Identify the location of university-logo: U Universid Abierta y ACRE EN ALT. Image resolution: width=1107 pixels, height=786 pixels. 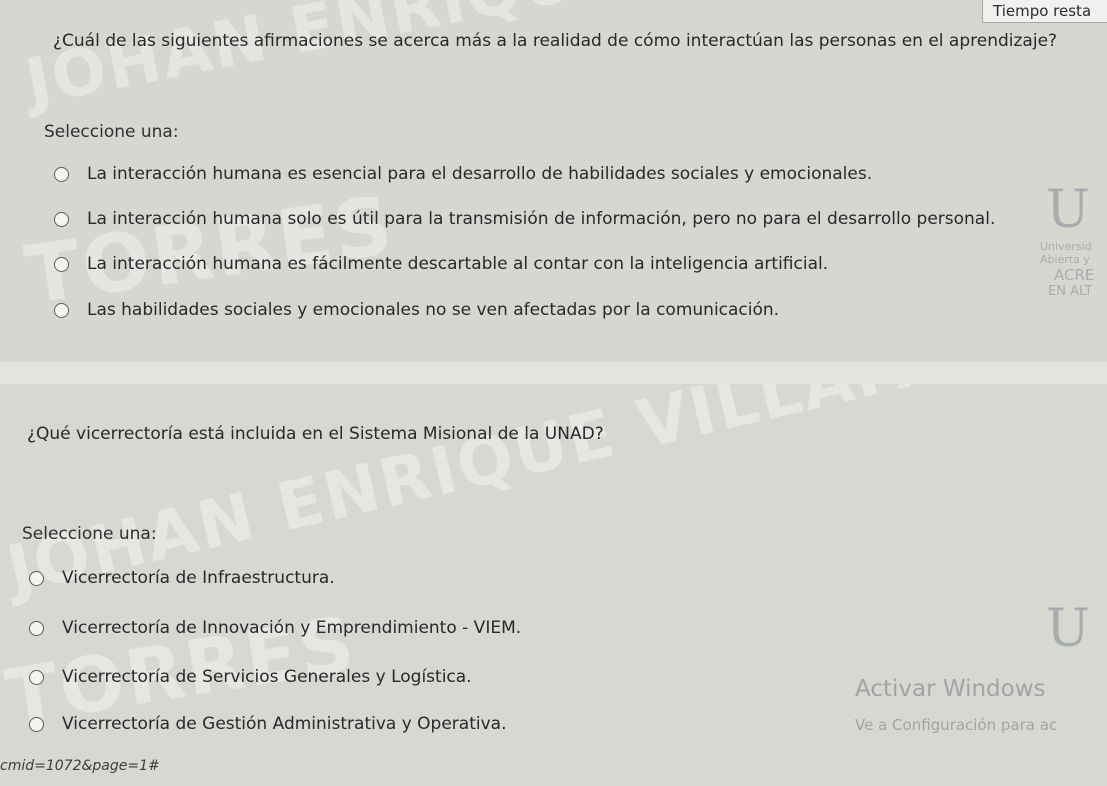
(1073, 255).